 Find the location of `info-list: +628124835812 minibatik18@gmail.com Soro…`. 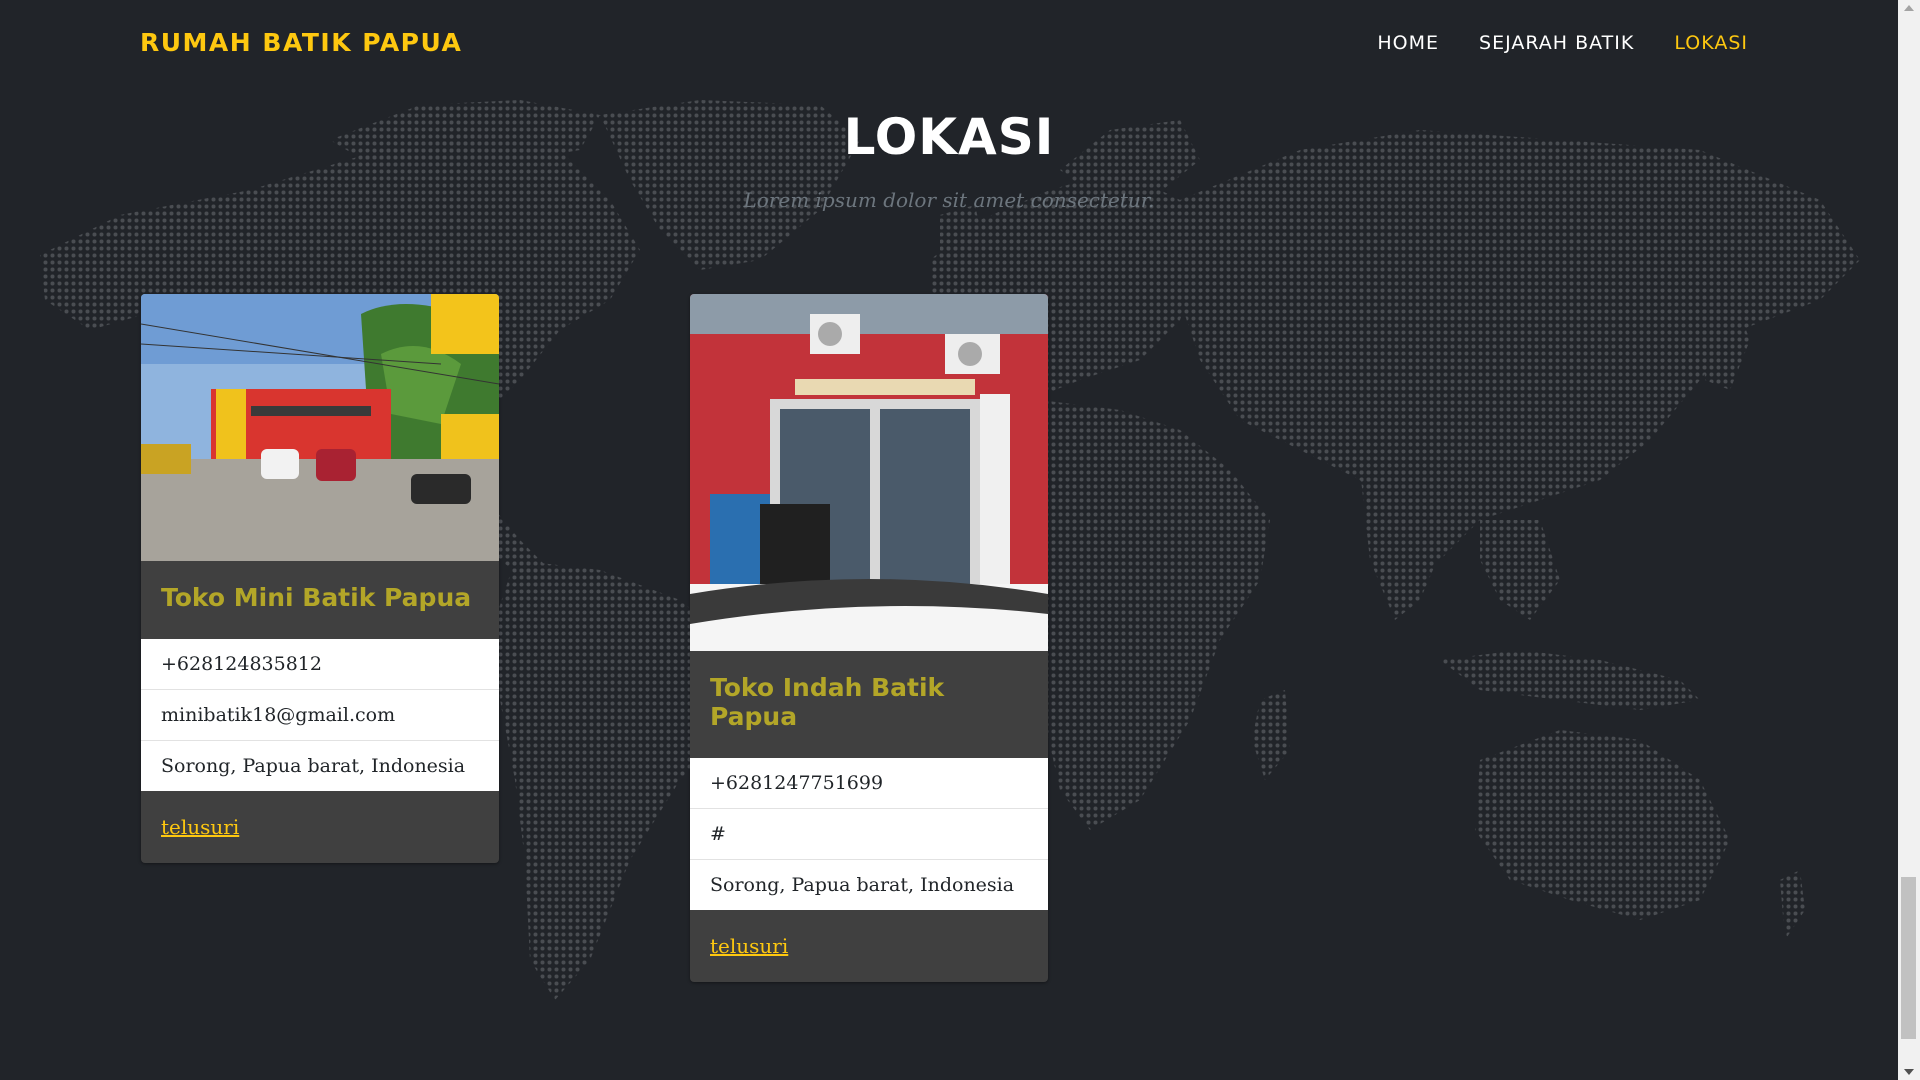

info-list: +628124835812 minibatik18@gmail.com Soro… is located at coordinates (320, 715).